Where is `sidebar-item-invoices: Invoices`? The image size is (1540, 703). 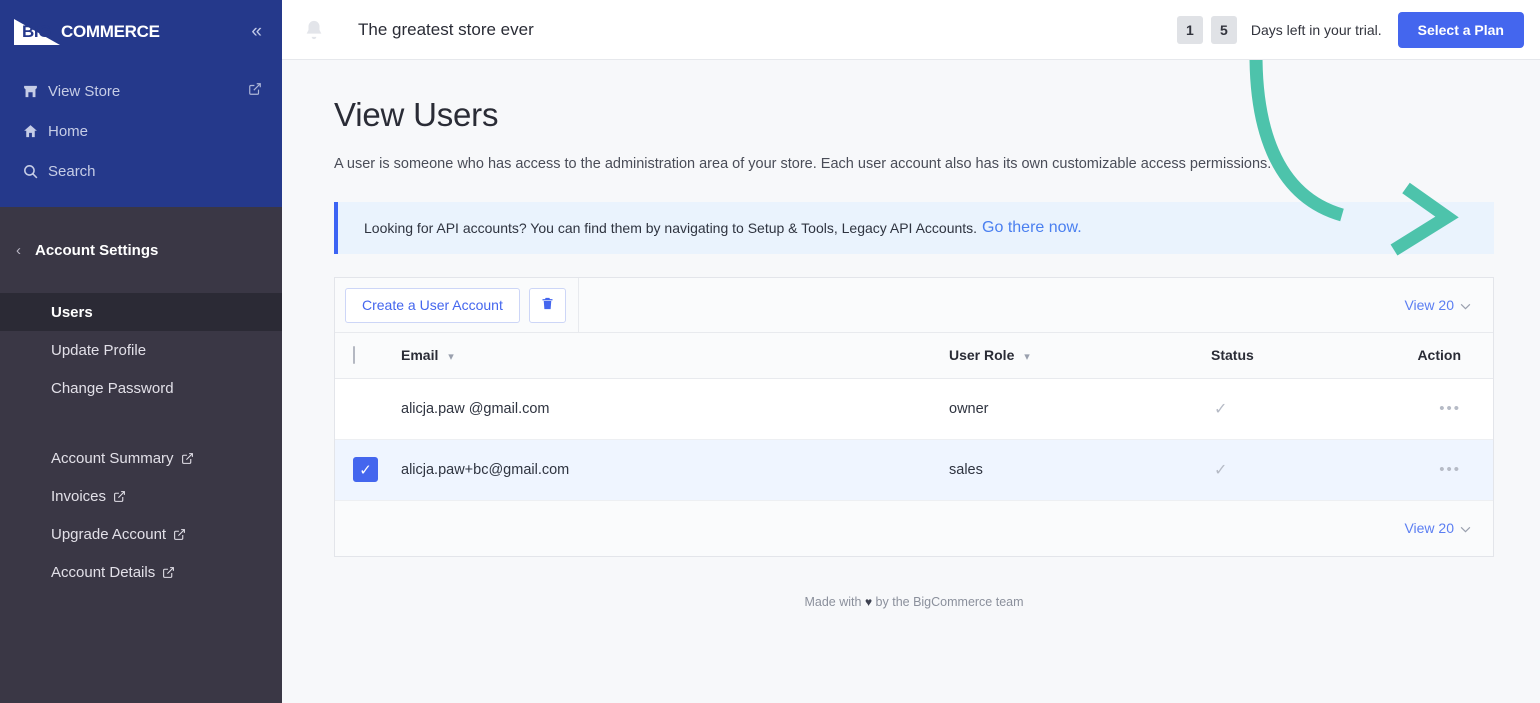
sidebar-item-invoices: Invoices is located at coordinates (141, 496).